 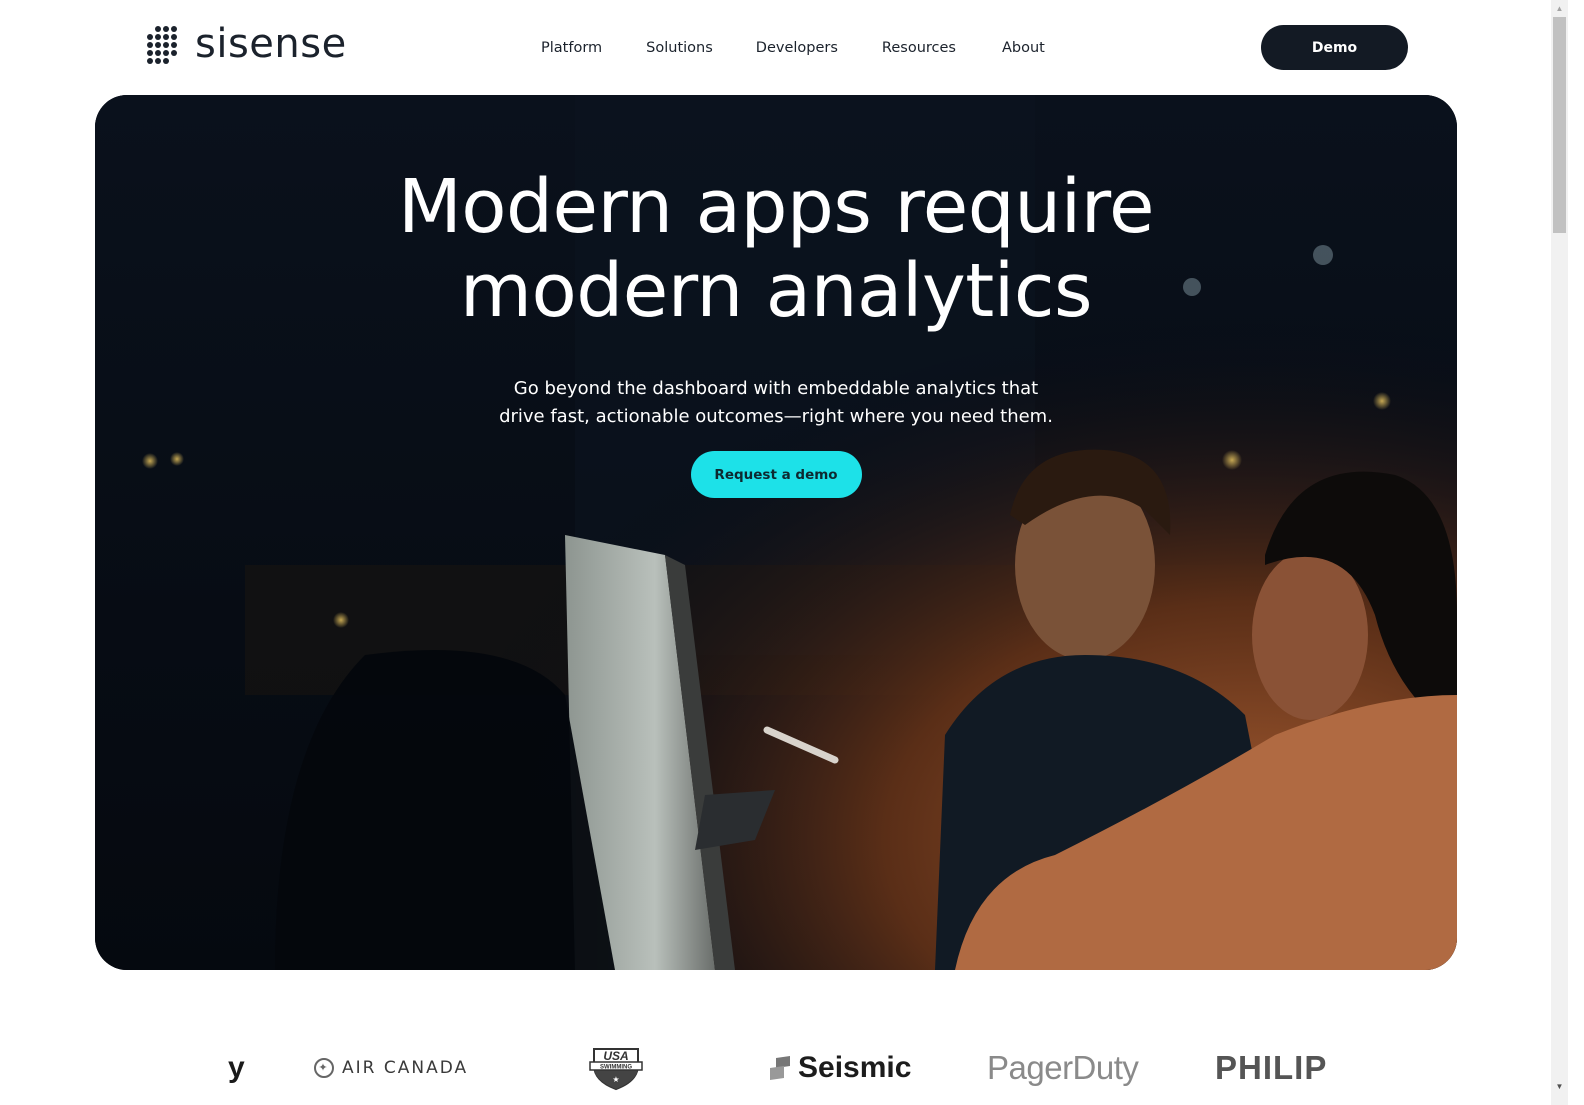 I want to click on customer-logo-philips-partial: PHILIP, so click(x=1271, y=1067).